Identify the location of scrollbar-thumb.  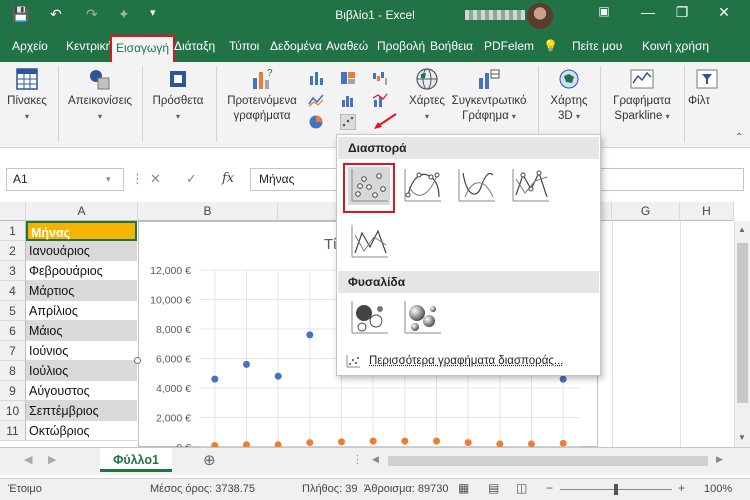
(742, 323).